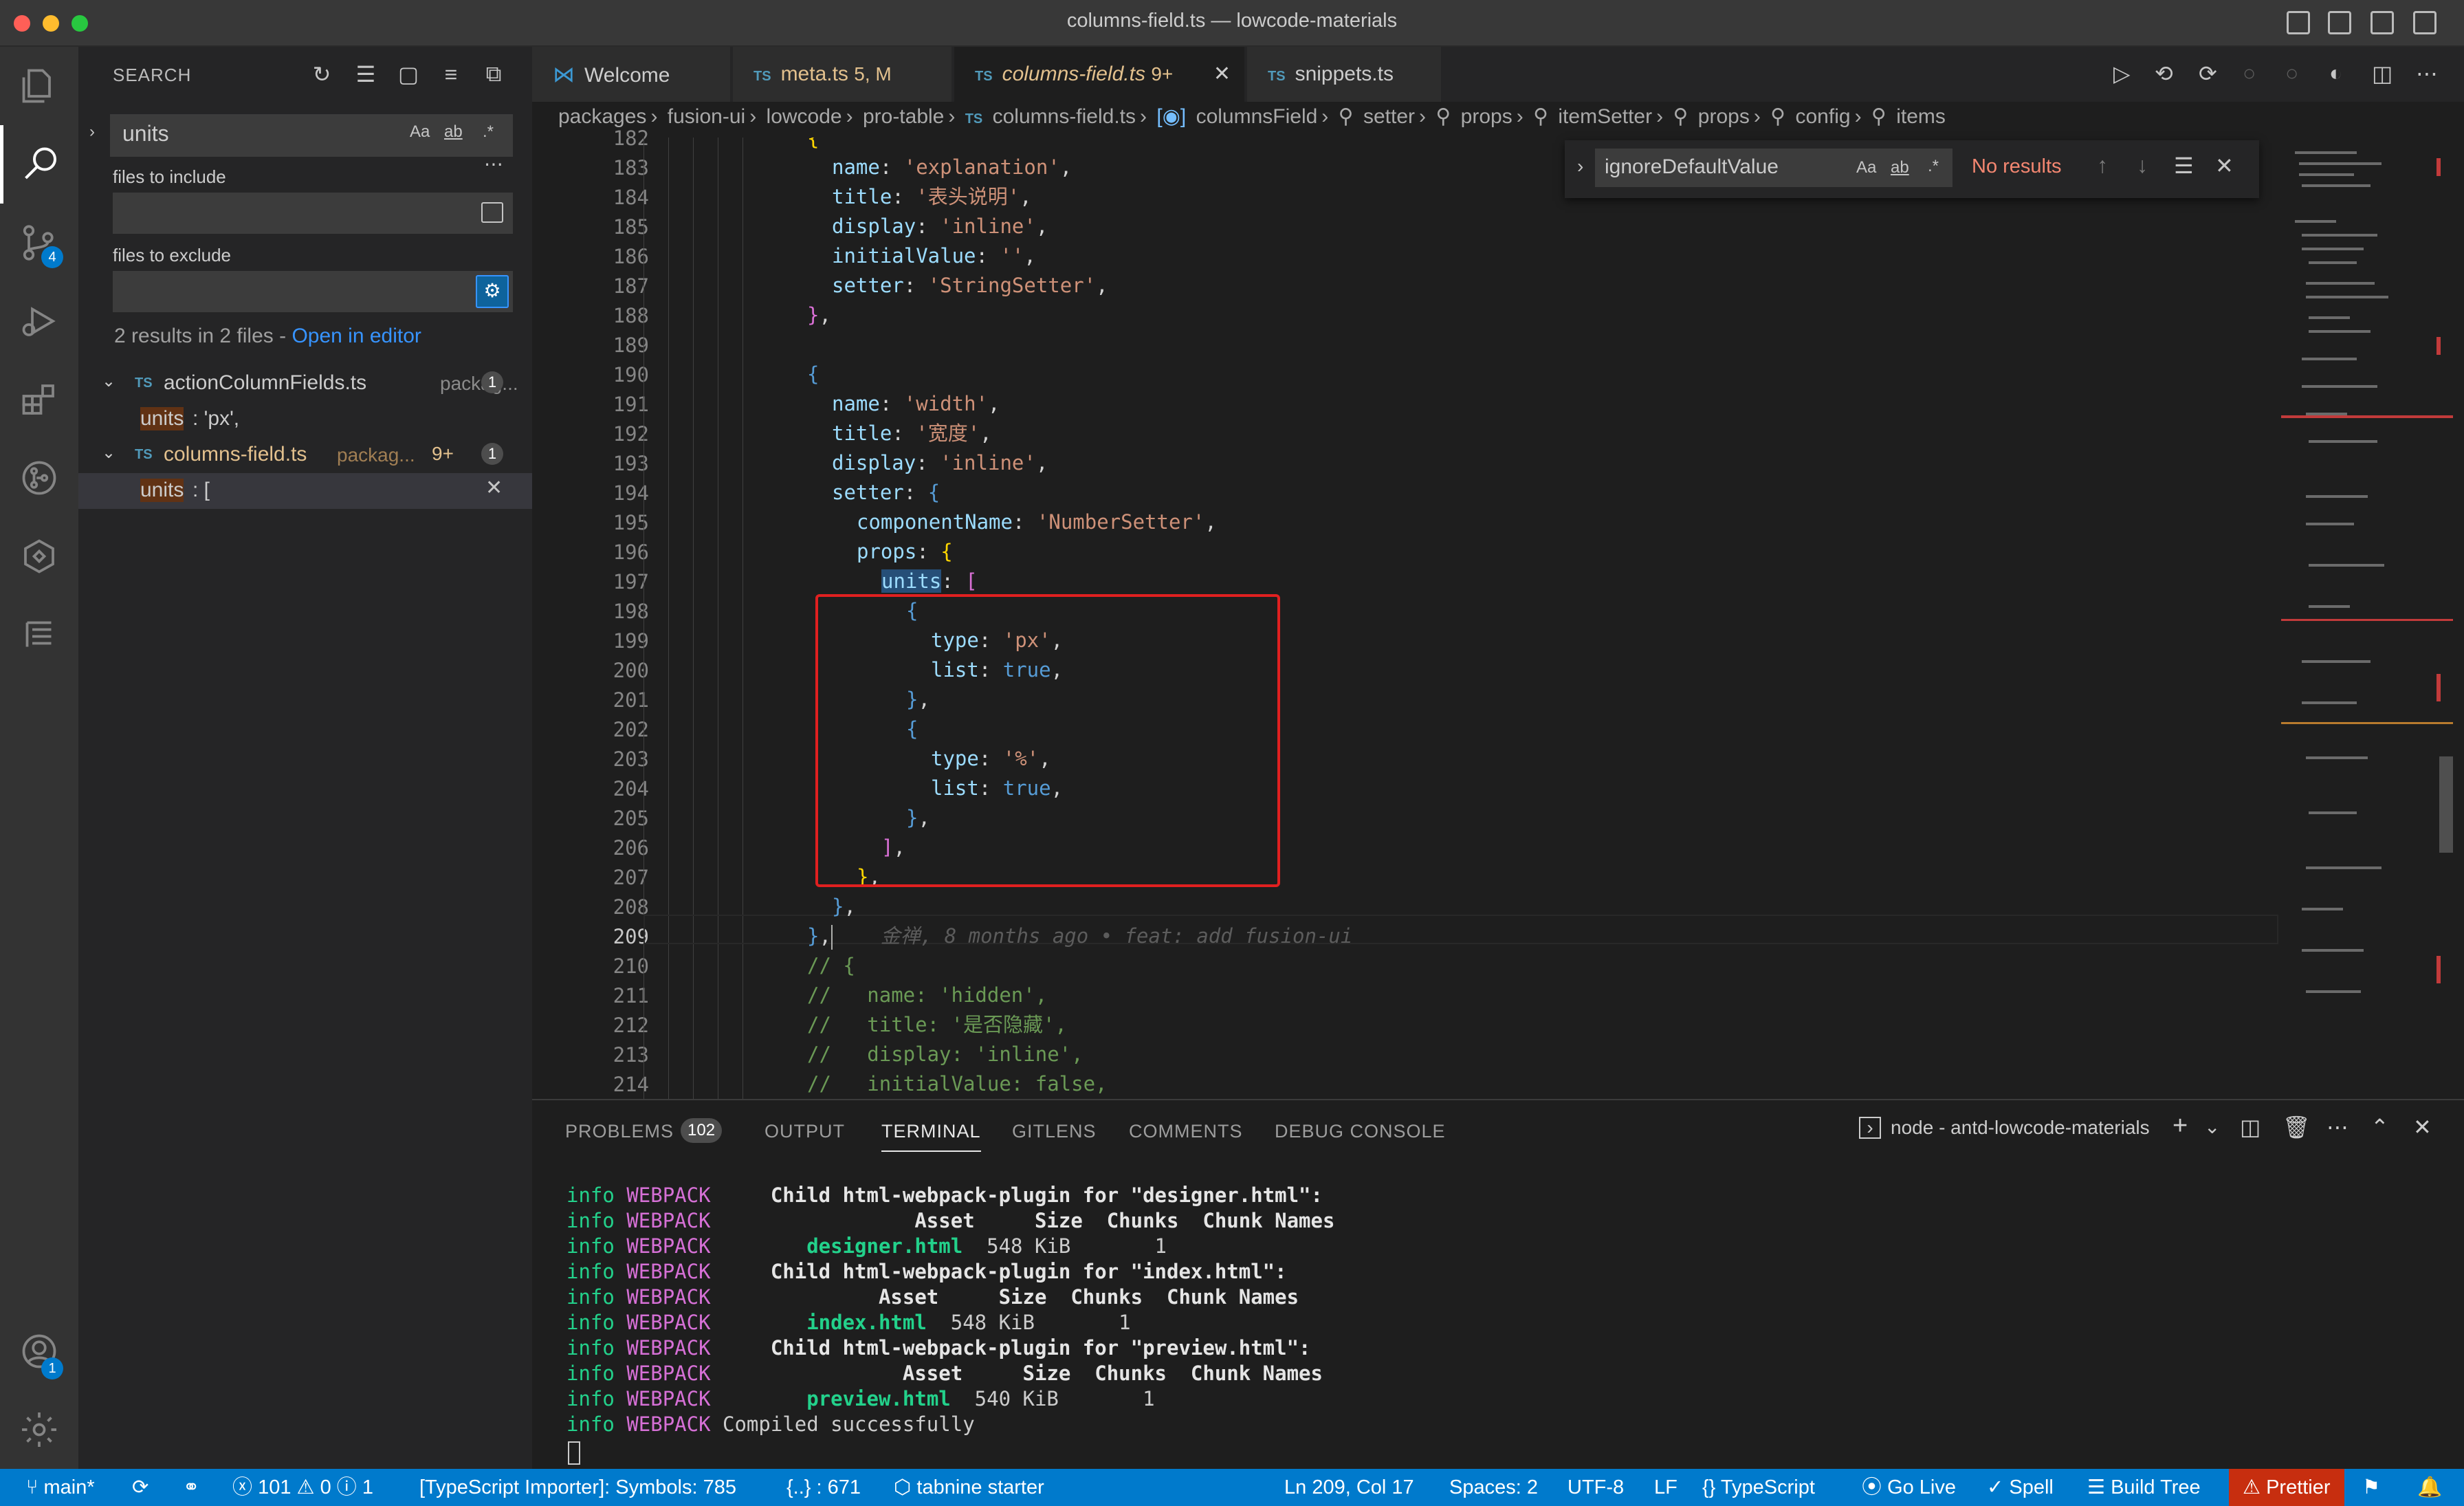 Image resolution: width=2464 pixels, height=1506 pixels. What do you see at coordinates (2184, 166) in the screenshot?
I see `find-in-selection-icon: ☰` at bounding box center [2184, 166].